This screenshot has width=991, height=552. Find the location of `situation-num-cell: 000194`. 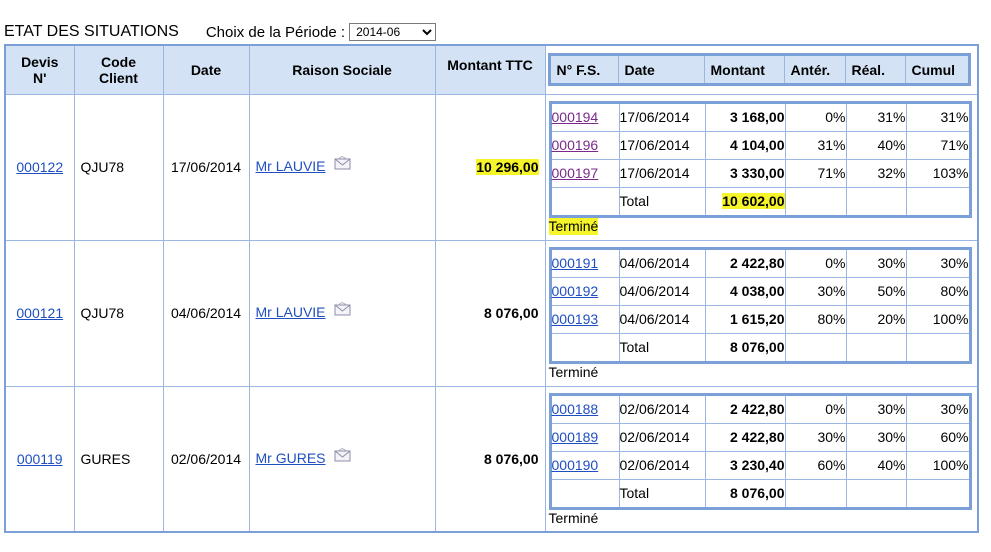

situation-num-cell: 000194 is located at coordinates (584, 116).